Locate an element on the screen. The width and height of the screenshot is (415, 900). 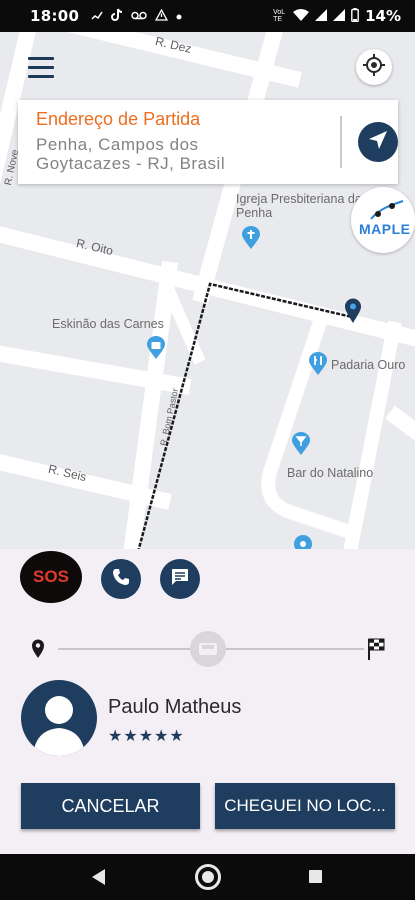
status-bar: 18:00 VoLTE 14% is located at coordinates (207, 16).